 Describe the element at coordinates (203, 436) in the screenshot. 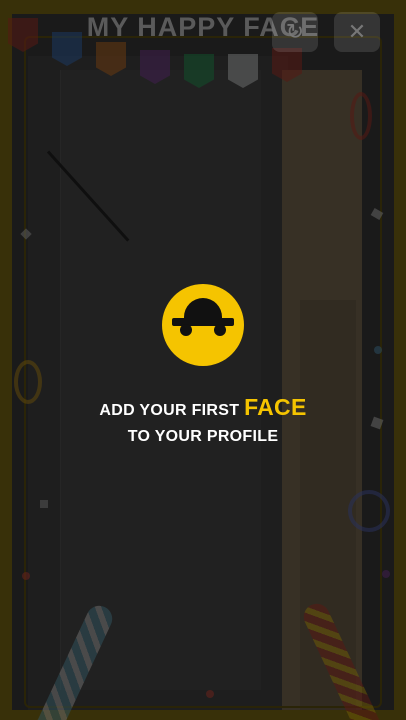

I see `prompt-line-2: TO YOUR PROFILE` at that location.